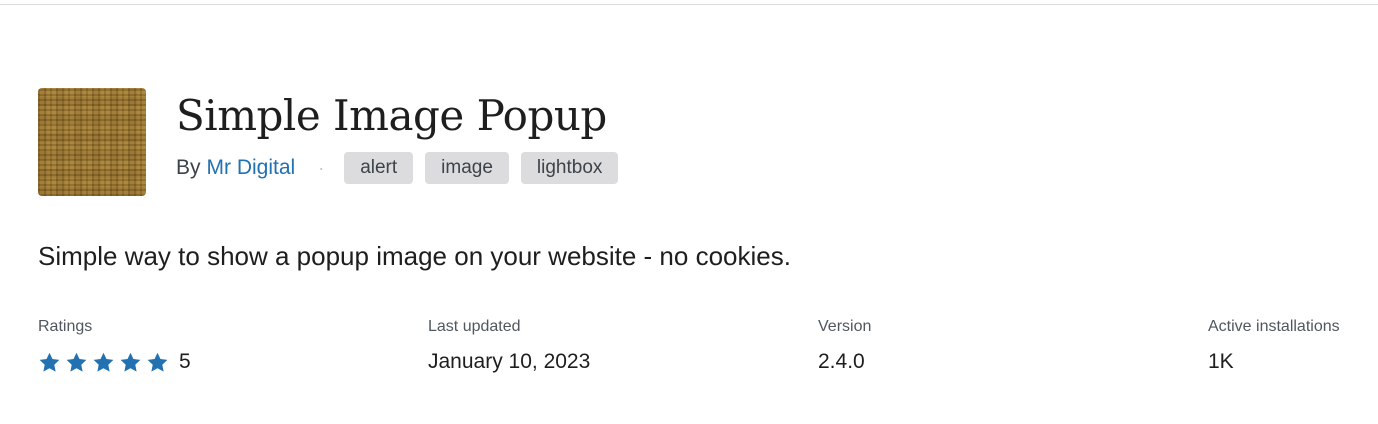  I want to click on tag-image: image, so click(467, 168).